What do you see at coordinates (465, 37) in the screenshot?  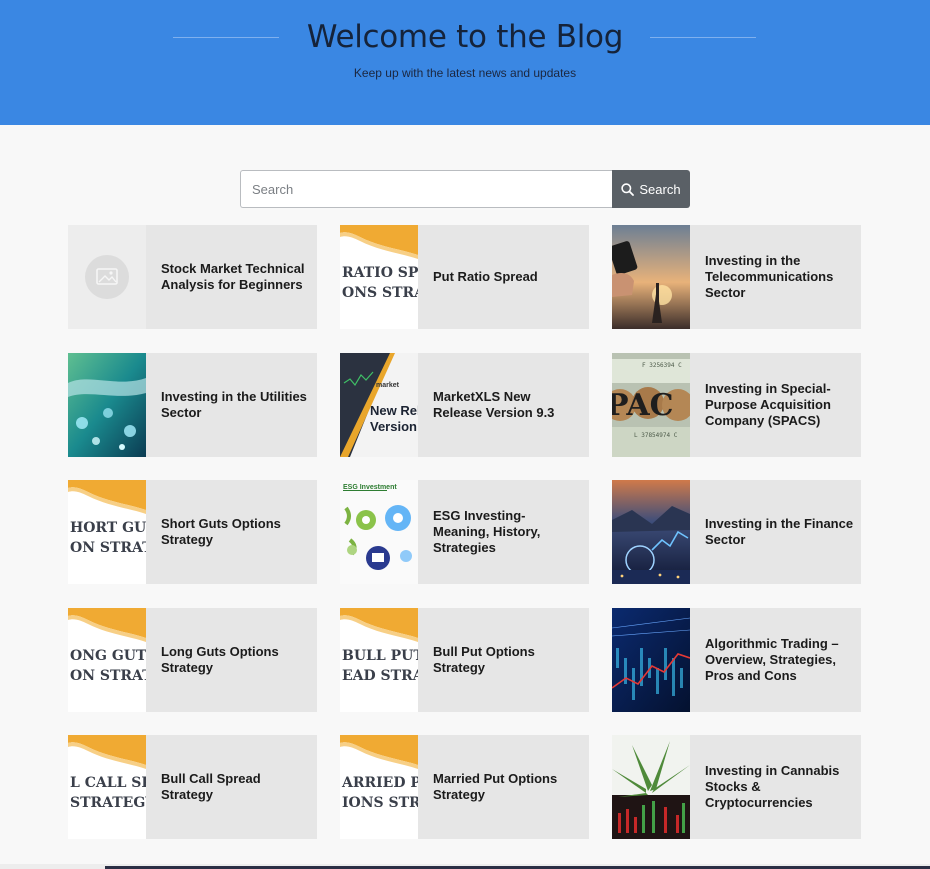 I see `page-title: Welcome to the Blog` at bounding box center [465, 37].